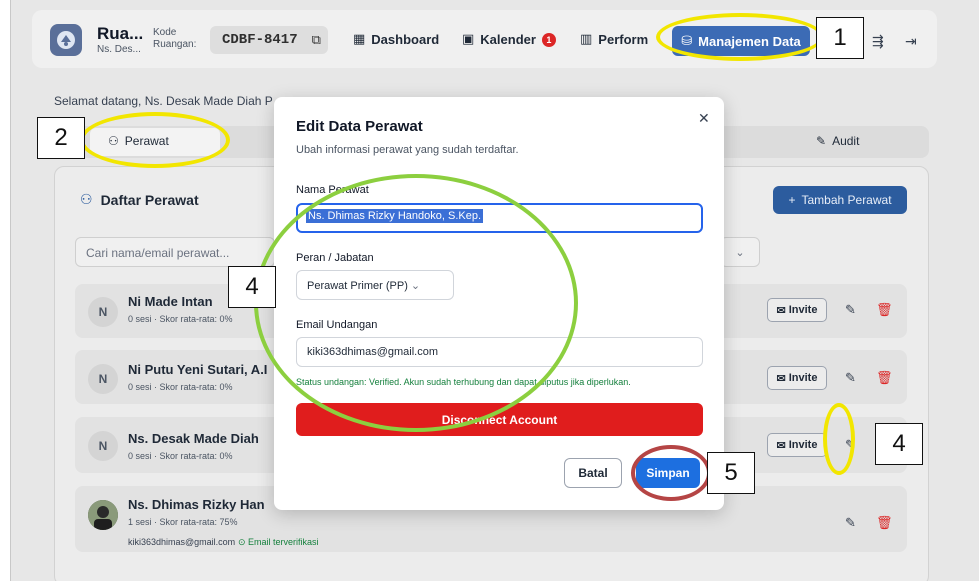  Describe the element at coordinates (332, 190) in the screenshot. I see `name-label: Nama Perawat` at that location.